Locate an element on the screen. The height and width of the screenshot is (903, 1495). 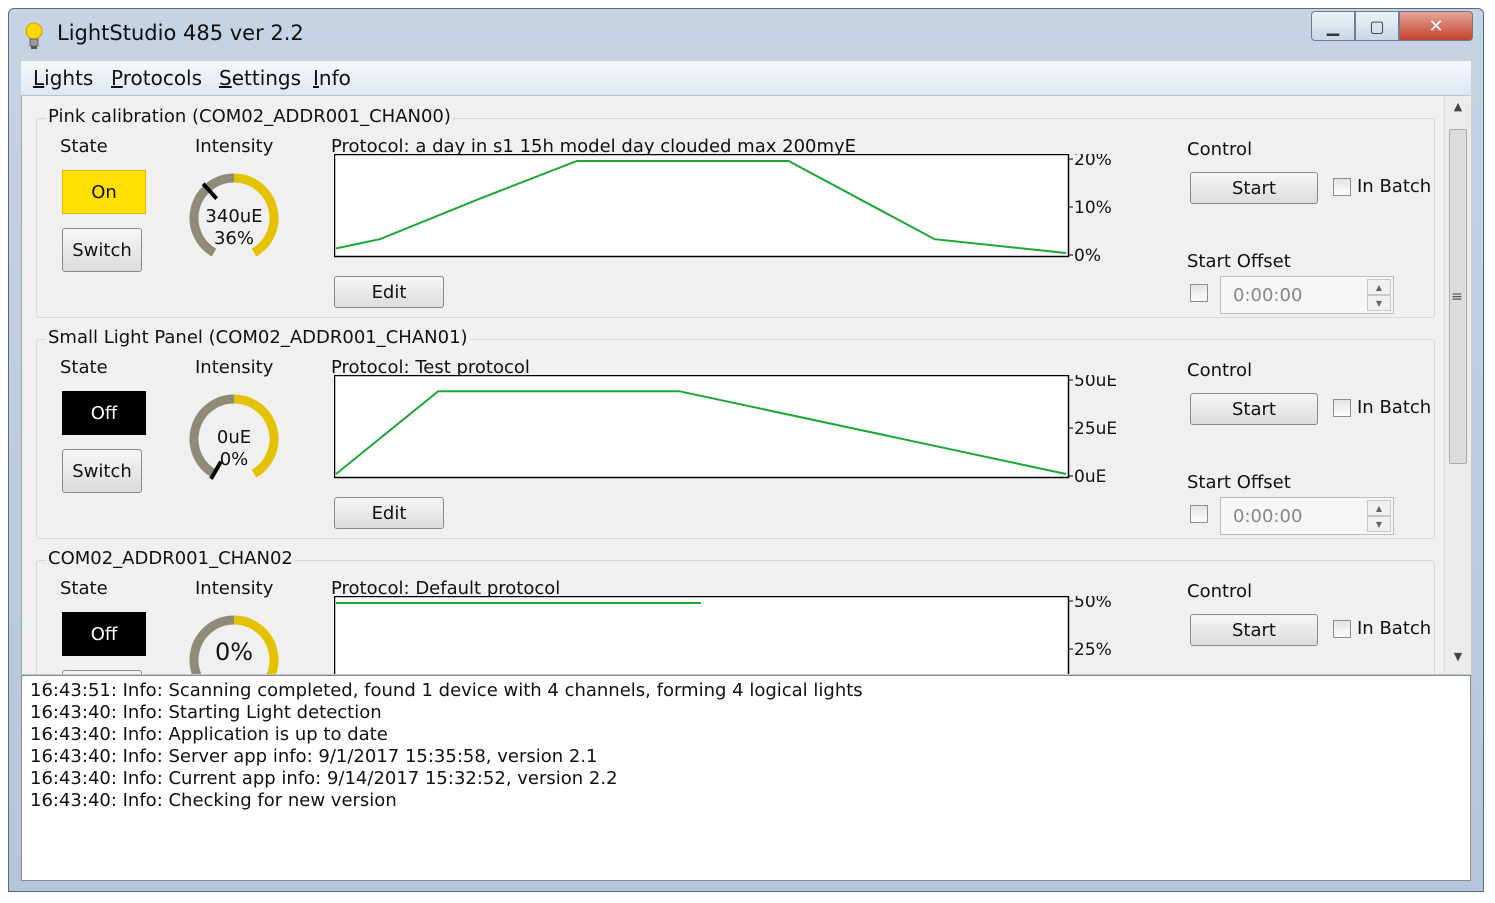
log-line: 16:43:40: Info: Checking for new version is located at coordinates (213, 800).